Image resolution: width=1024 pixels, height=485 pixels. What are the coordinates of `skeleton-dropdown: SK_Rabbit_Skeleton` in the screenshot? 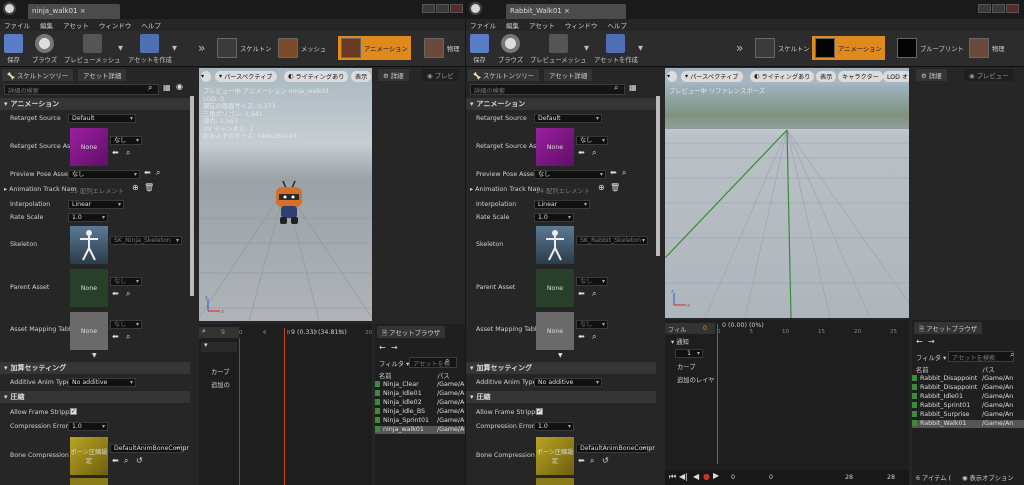 It's located at (612, 240).